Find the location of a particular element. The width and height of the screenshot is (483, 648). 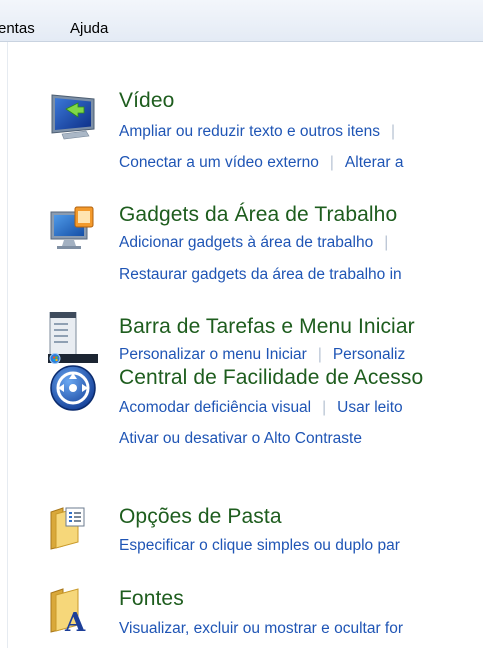

menu-bar: entas Ajuda is located at coordinates (241, 21).